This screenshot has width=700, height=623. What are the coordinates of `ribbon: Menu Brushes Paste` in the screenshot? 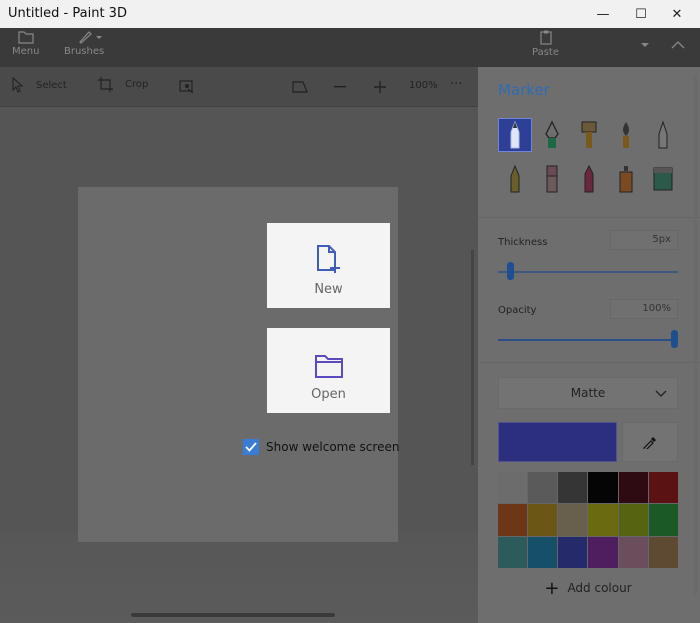 It's located at (350, 47).